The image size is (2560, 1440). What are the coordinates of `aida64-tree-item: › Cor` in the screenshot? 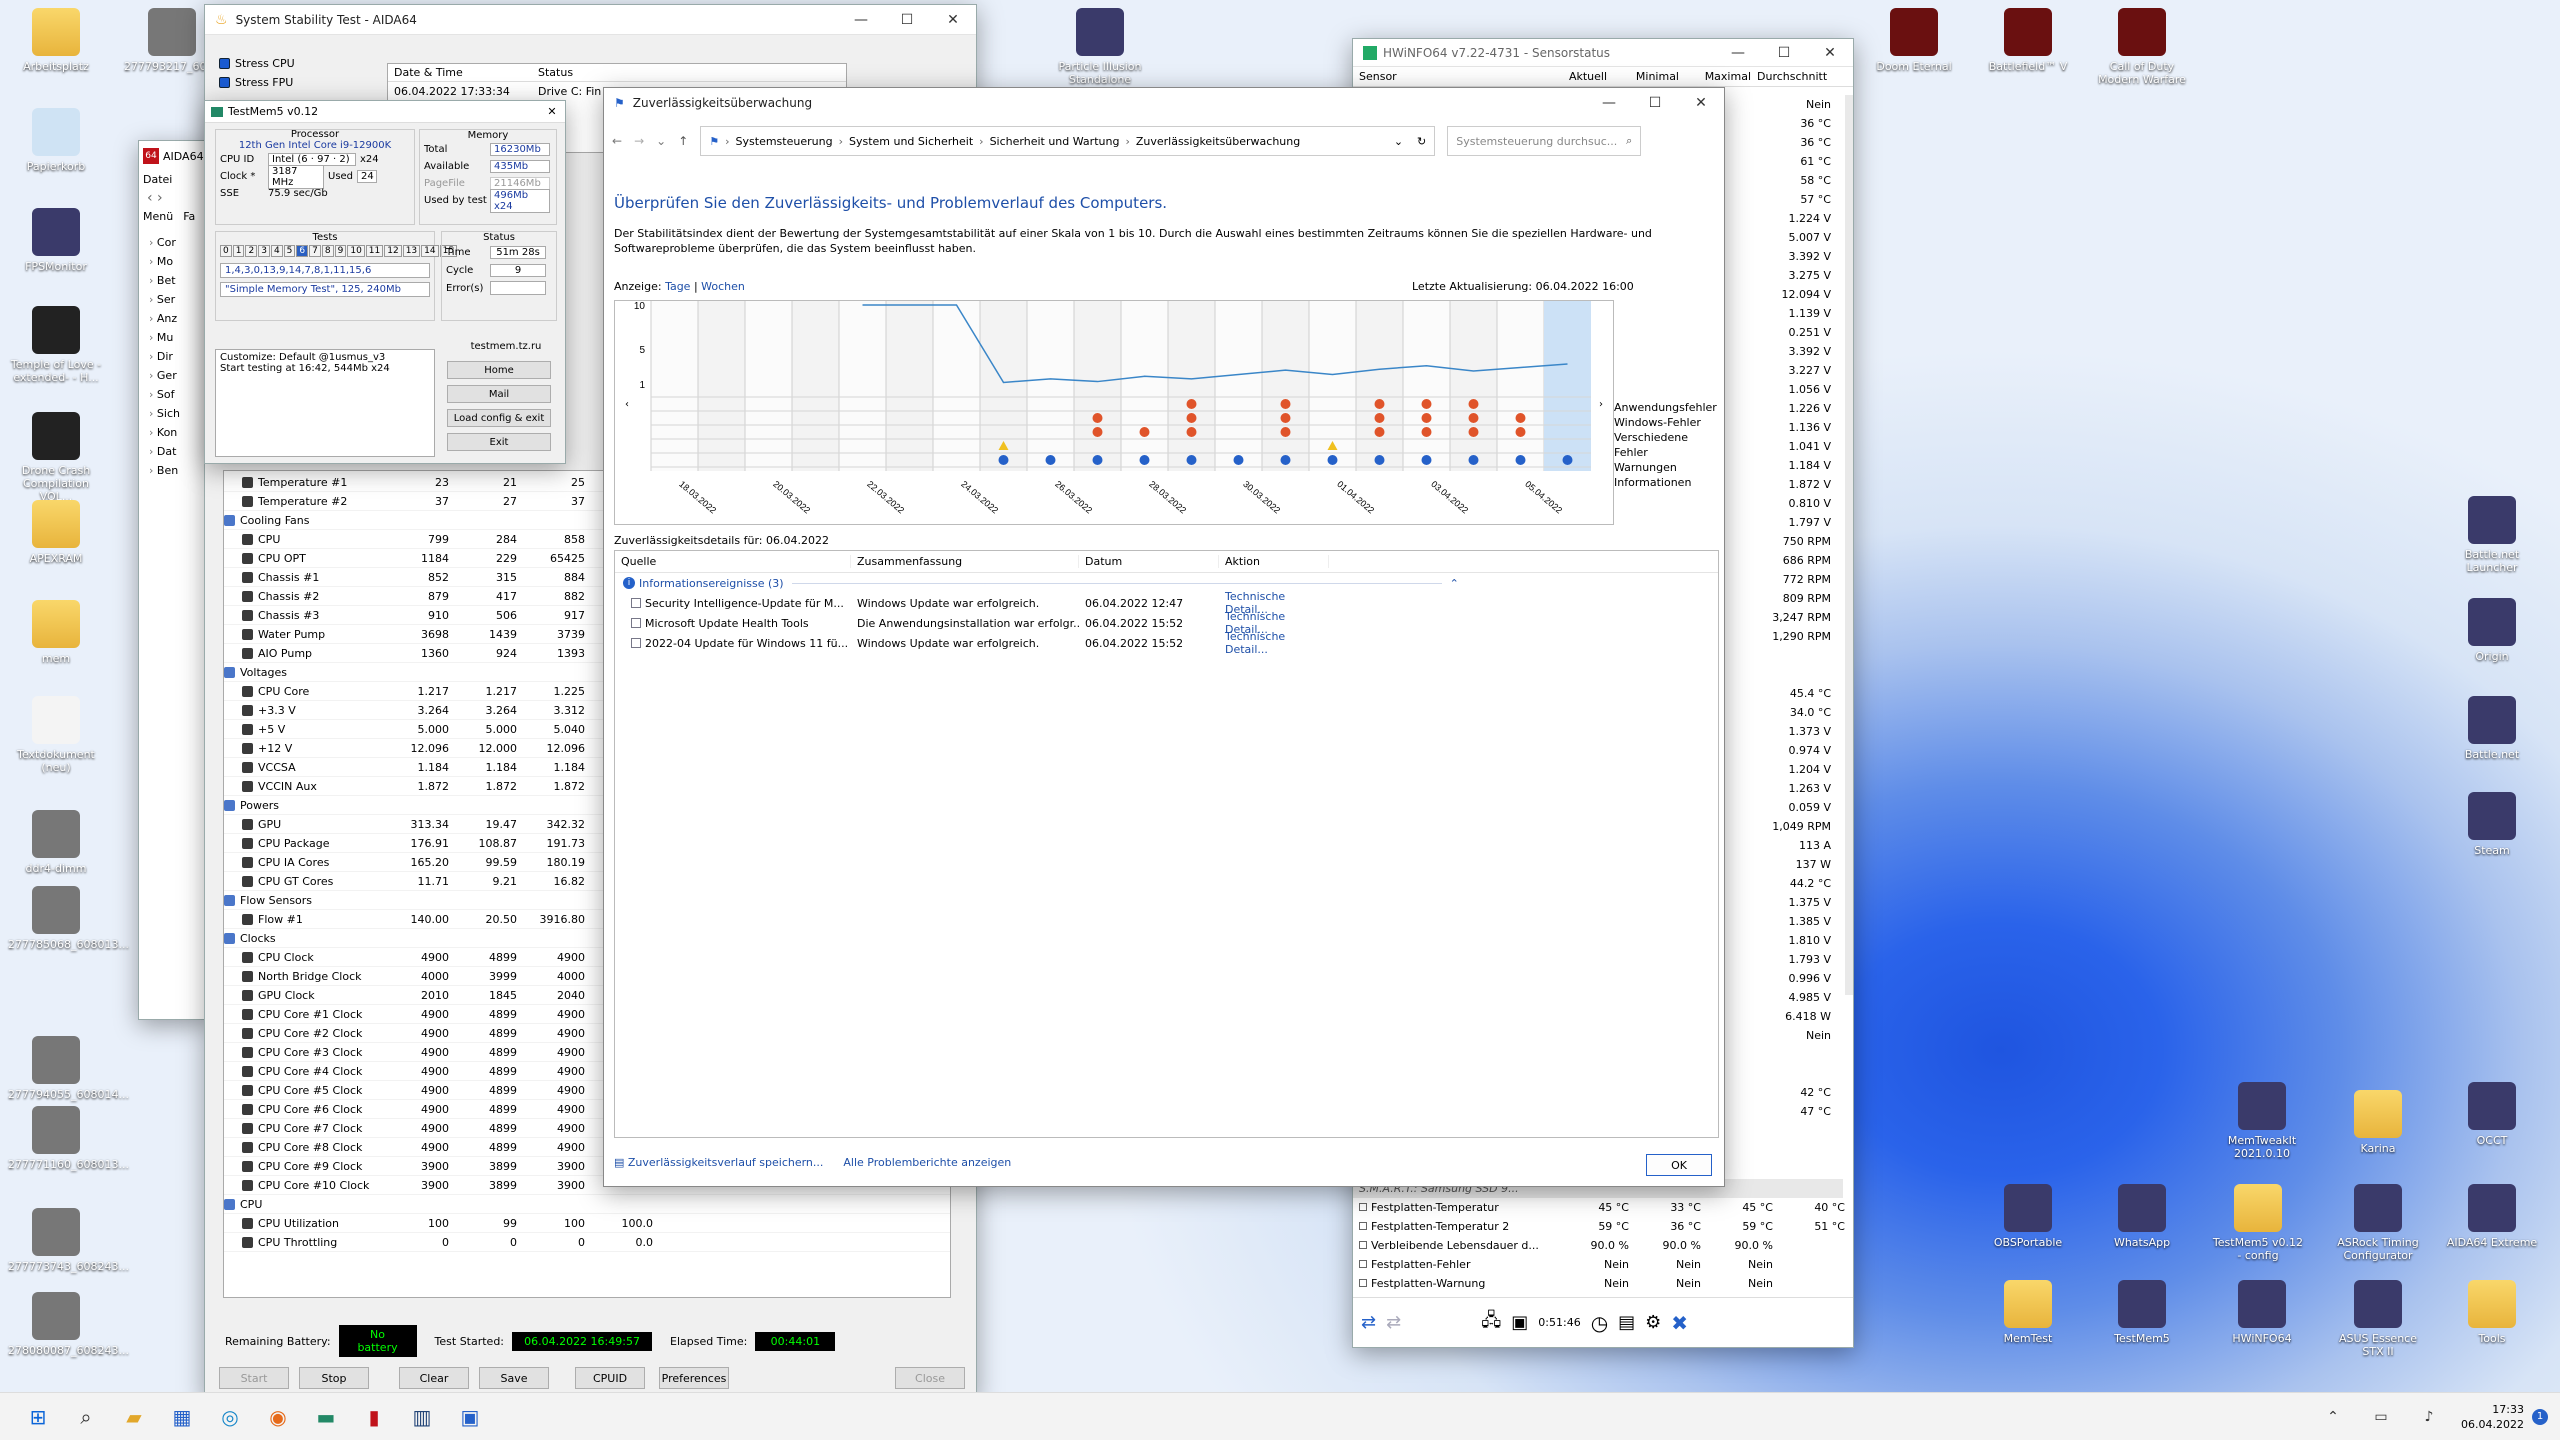 It's located at (179, 242).